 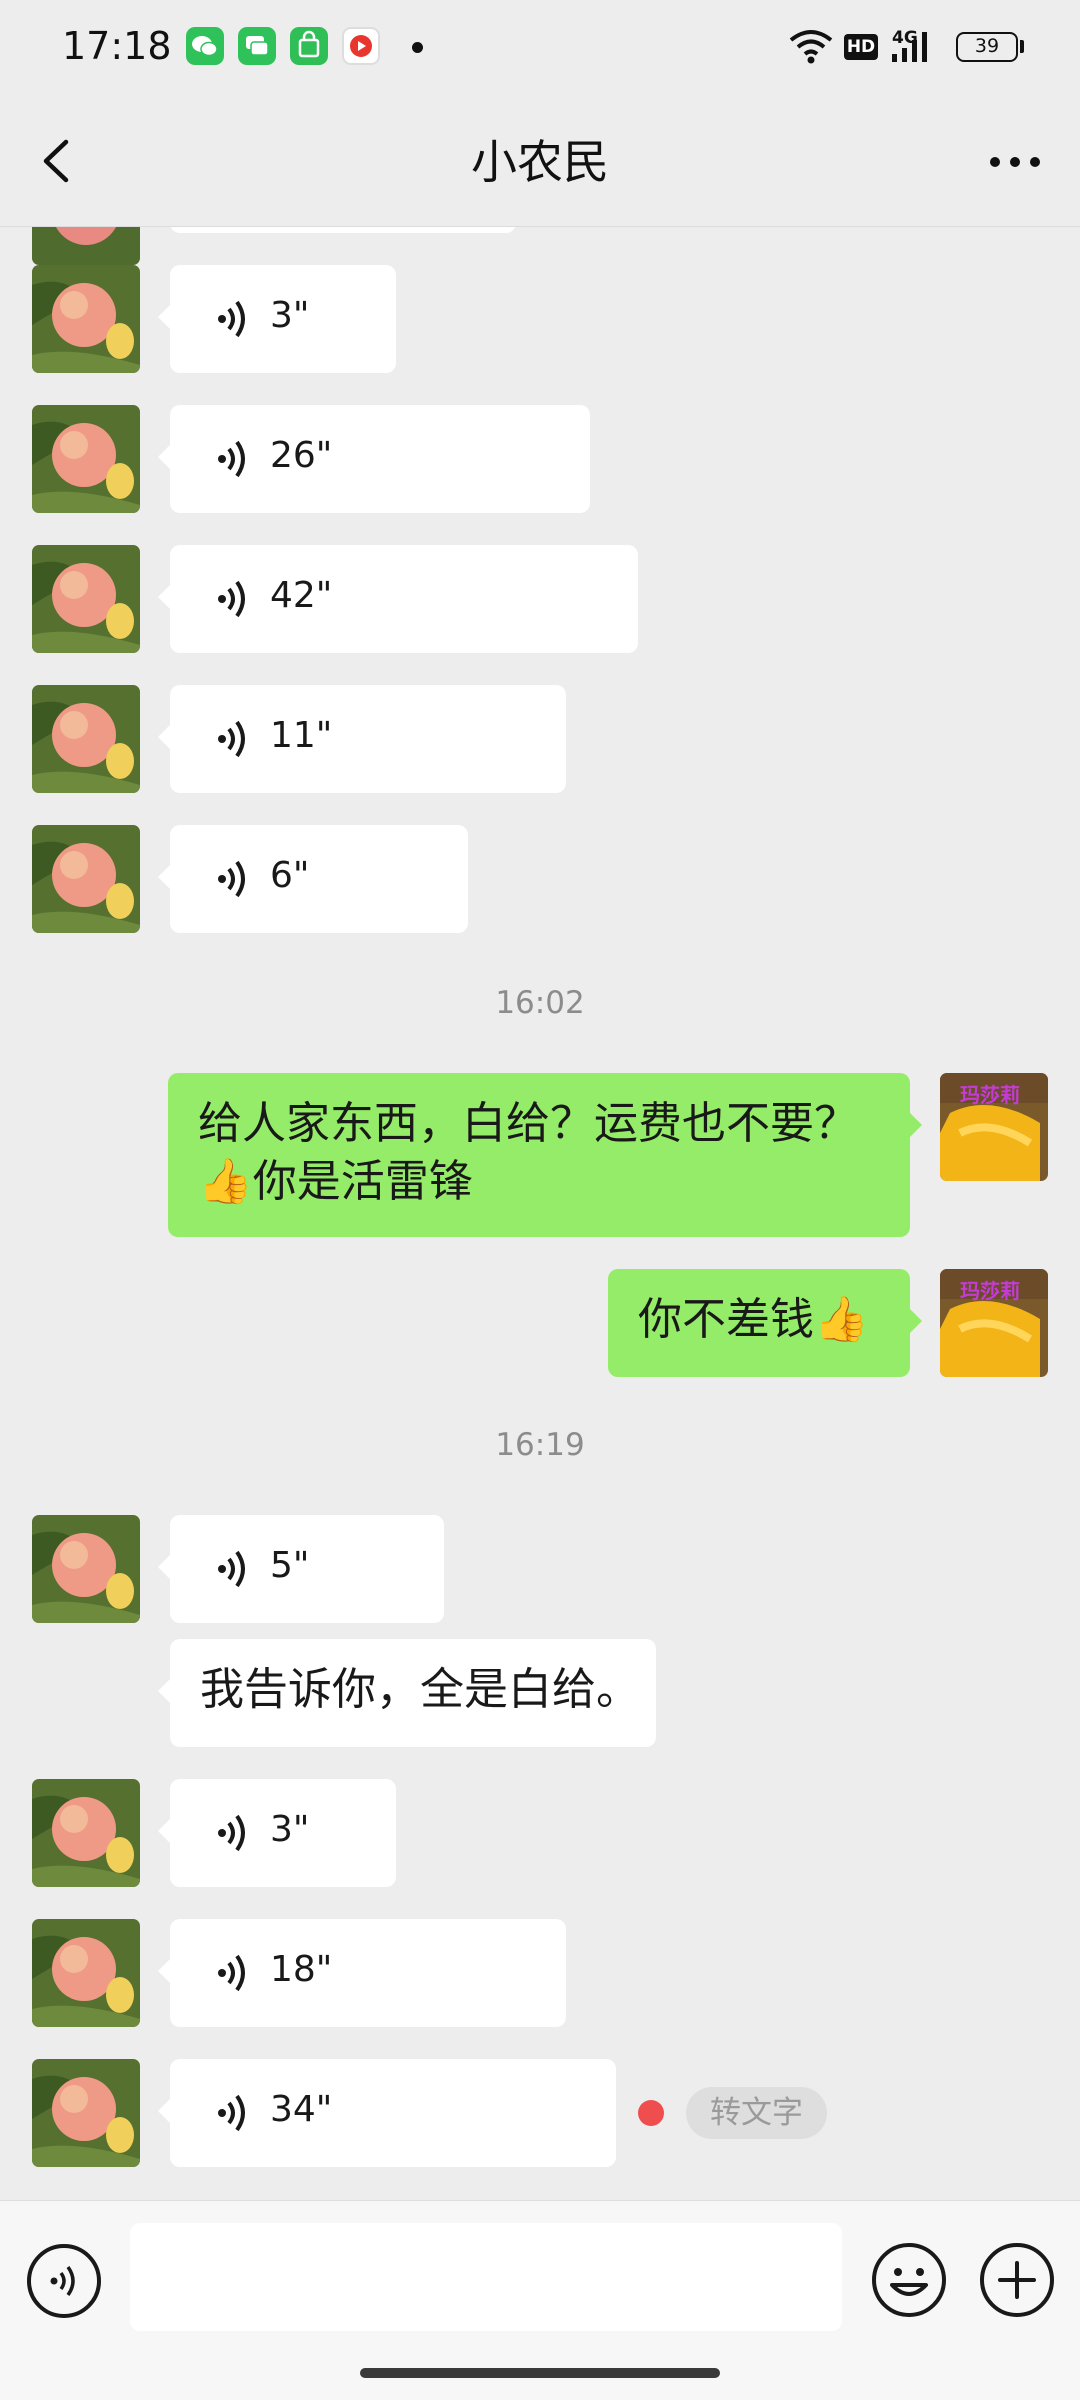 I want to click on contact-text-message: 我告诉你，全是白给。, so click(x=407, y=1693).